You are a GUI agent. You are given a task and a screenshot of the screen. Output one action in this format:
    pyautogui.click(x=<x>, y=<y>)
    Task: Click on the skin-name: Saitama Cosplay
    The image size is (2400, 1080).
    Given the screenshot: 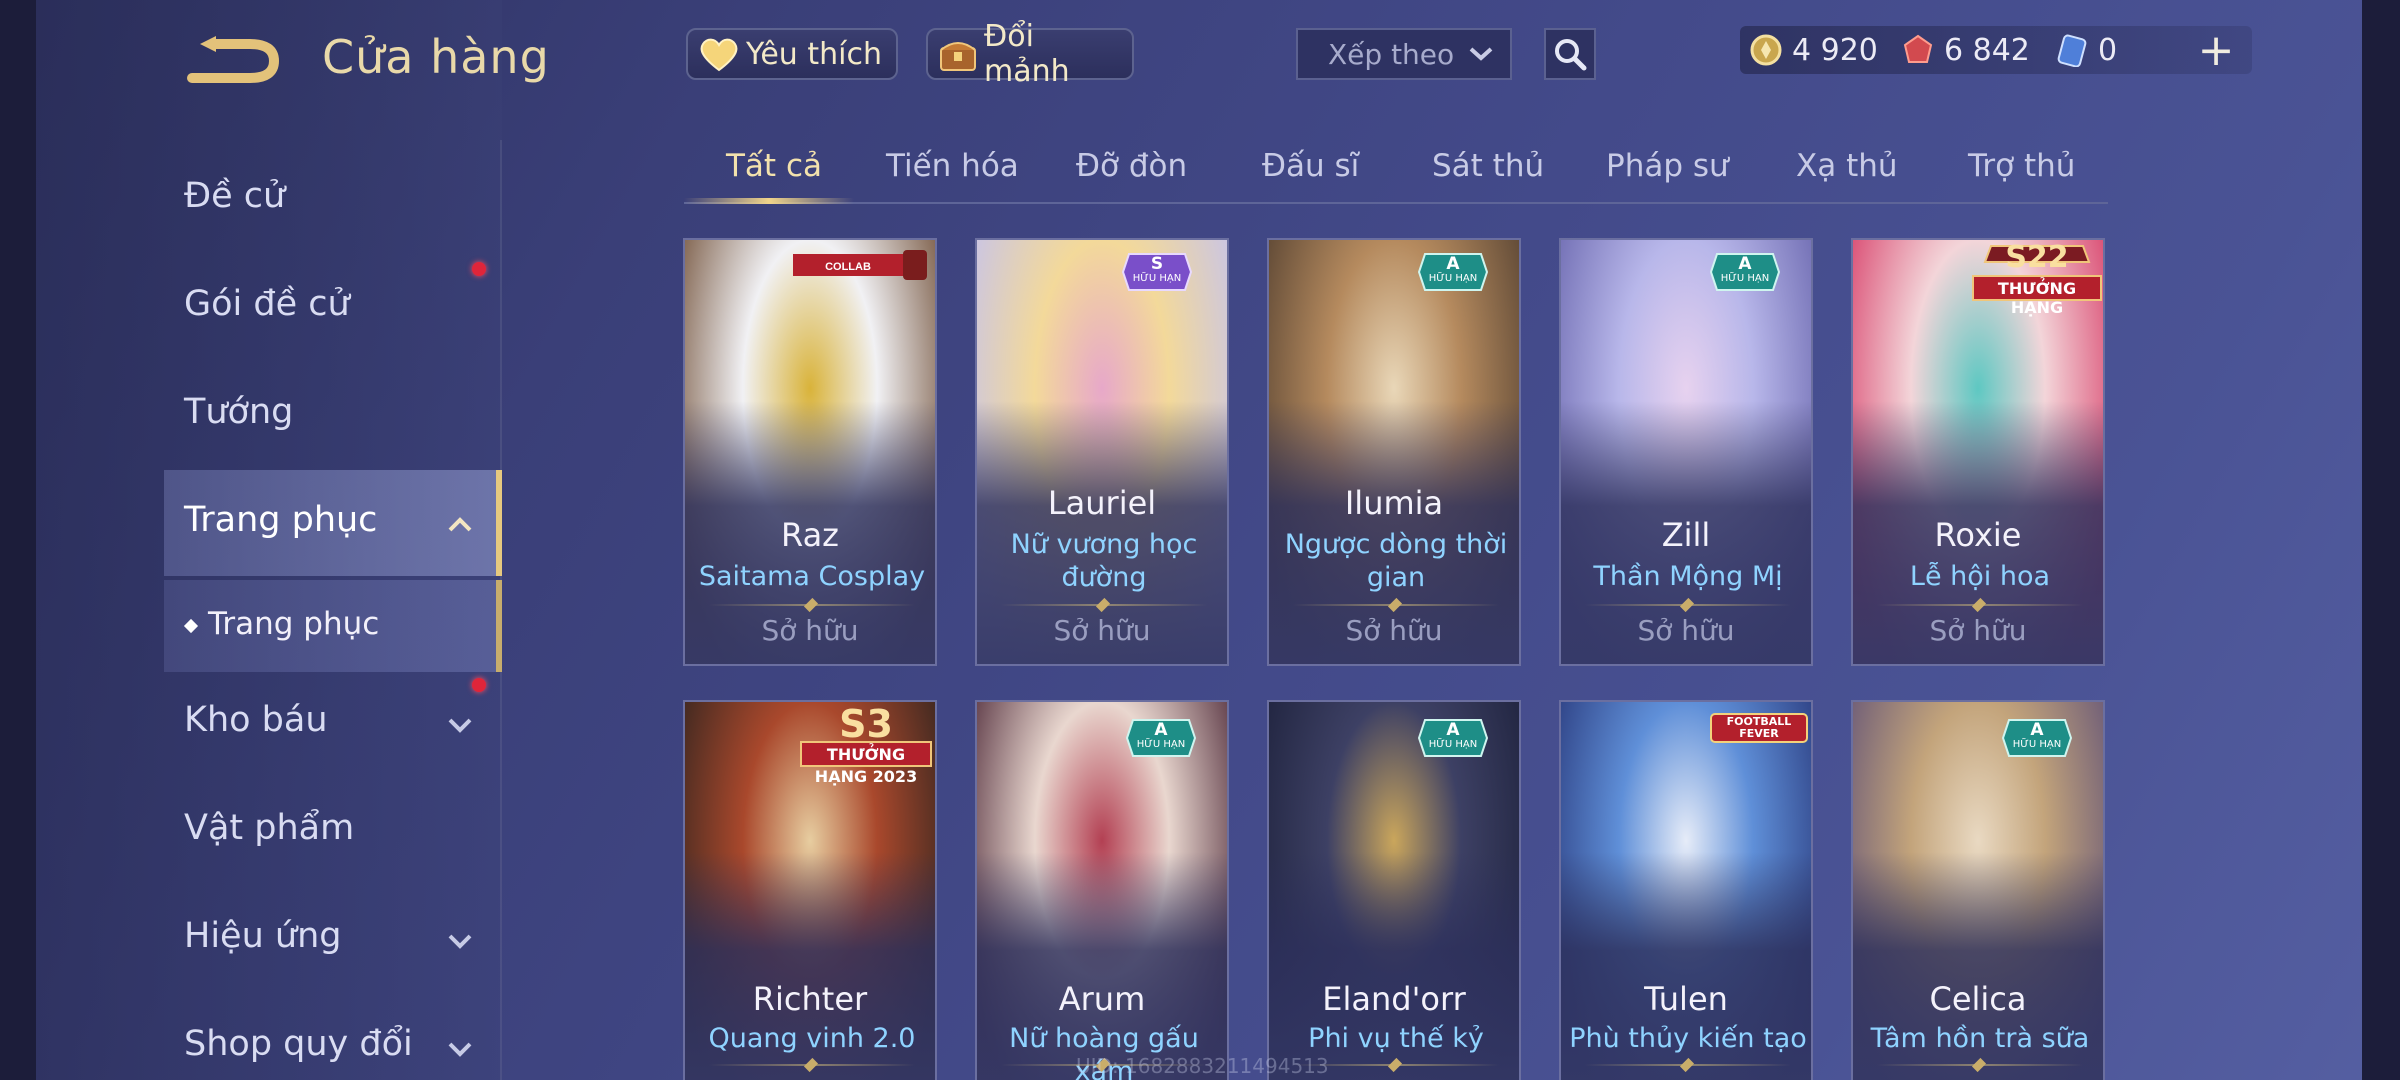 What is the action you would take?
    pyautogui.click(x=812, y=576)
    